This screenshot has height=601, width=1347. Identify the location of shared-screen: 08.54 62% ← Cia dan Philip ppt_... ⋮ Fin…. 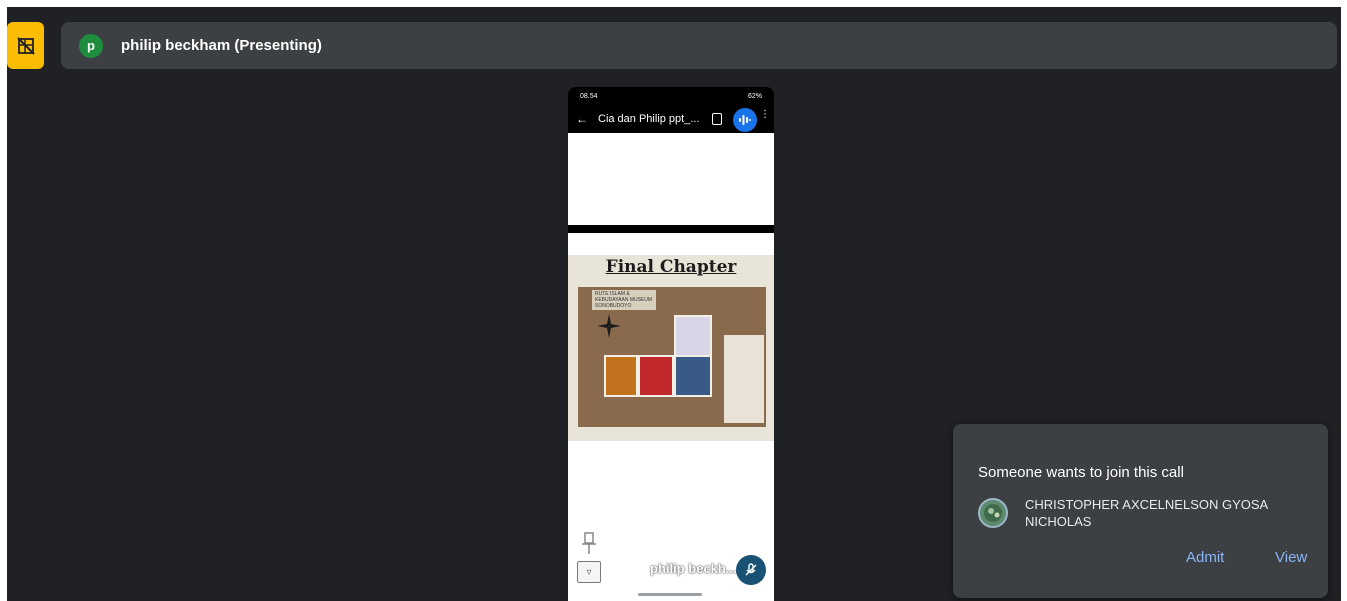
(671, 344).